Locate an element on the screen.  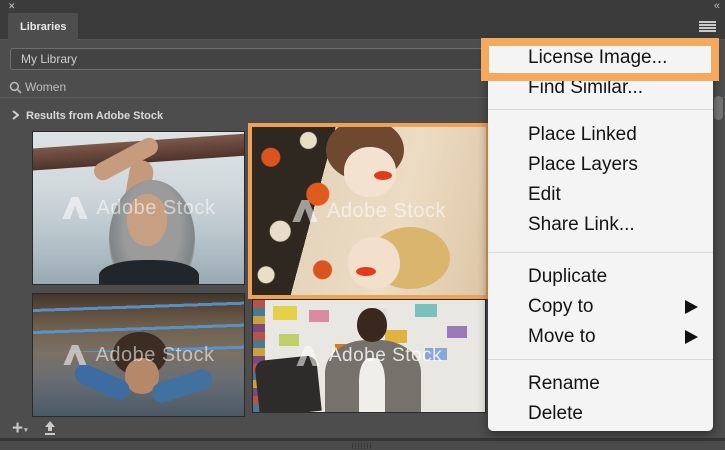
tab-row: Libraries is located at coordinates (362, 26).